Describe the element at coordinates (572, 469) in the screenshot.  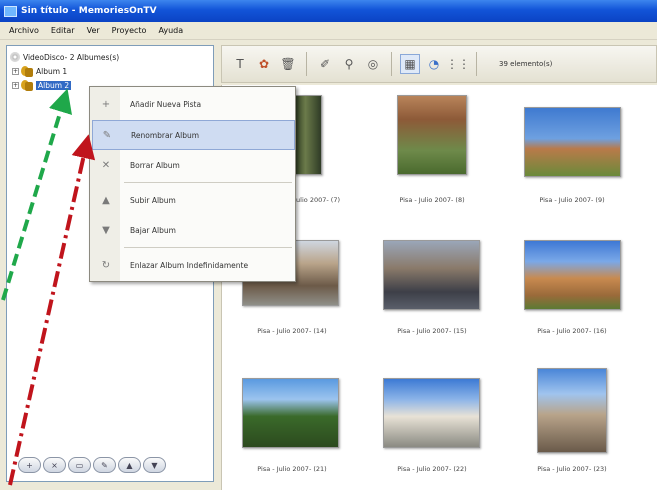
I see `photo-caption: Pisa - Julio 2007- (23)` at that location.